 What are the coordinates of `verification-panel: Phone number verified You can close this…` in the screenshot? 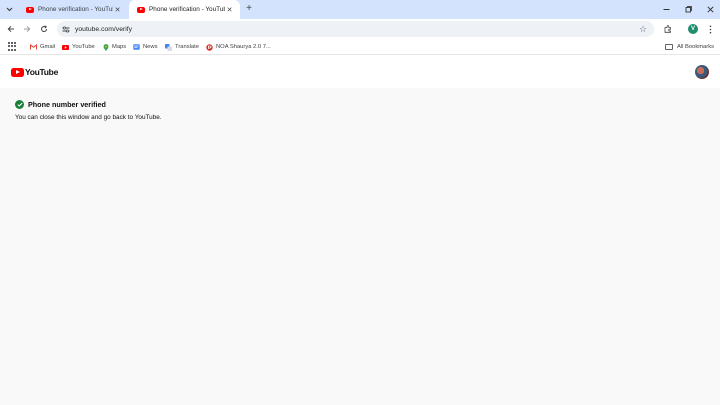 It's located at (88, 110).